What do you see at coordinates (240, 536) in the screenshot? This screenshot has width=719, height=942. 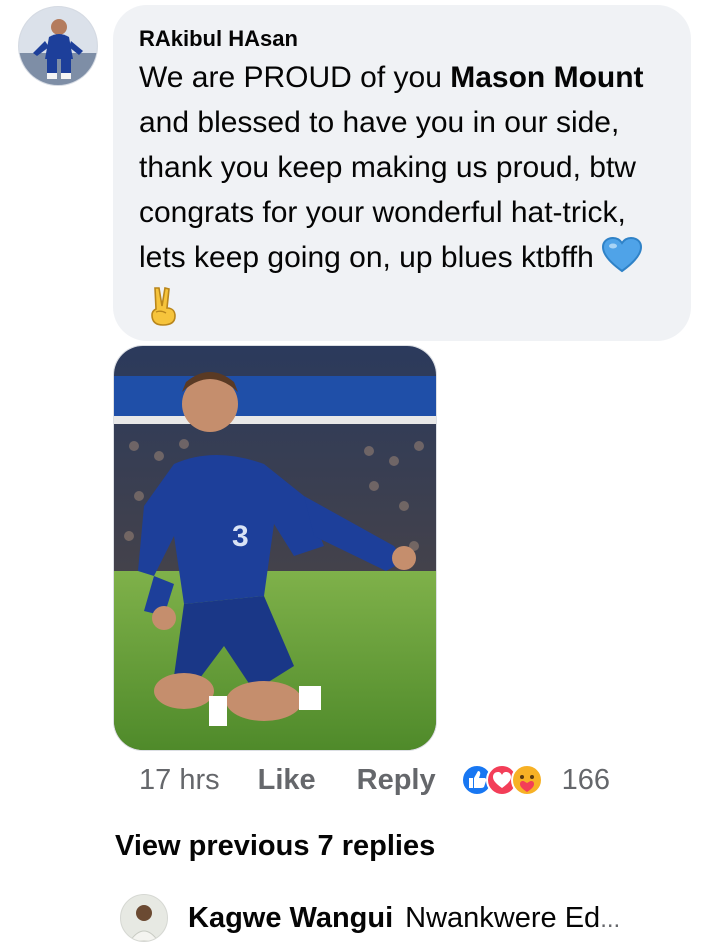 I see `svg-text: 3` at bounding box center [240, 536].